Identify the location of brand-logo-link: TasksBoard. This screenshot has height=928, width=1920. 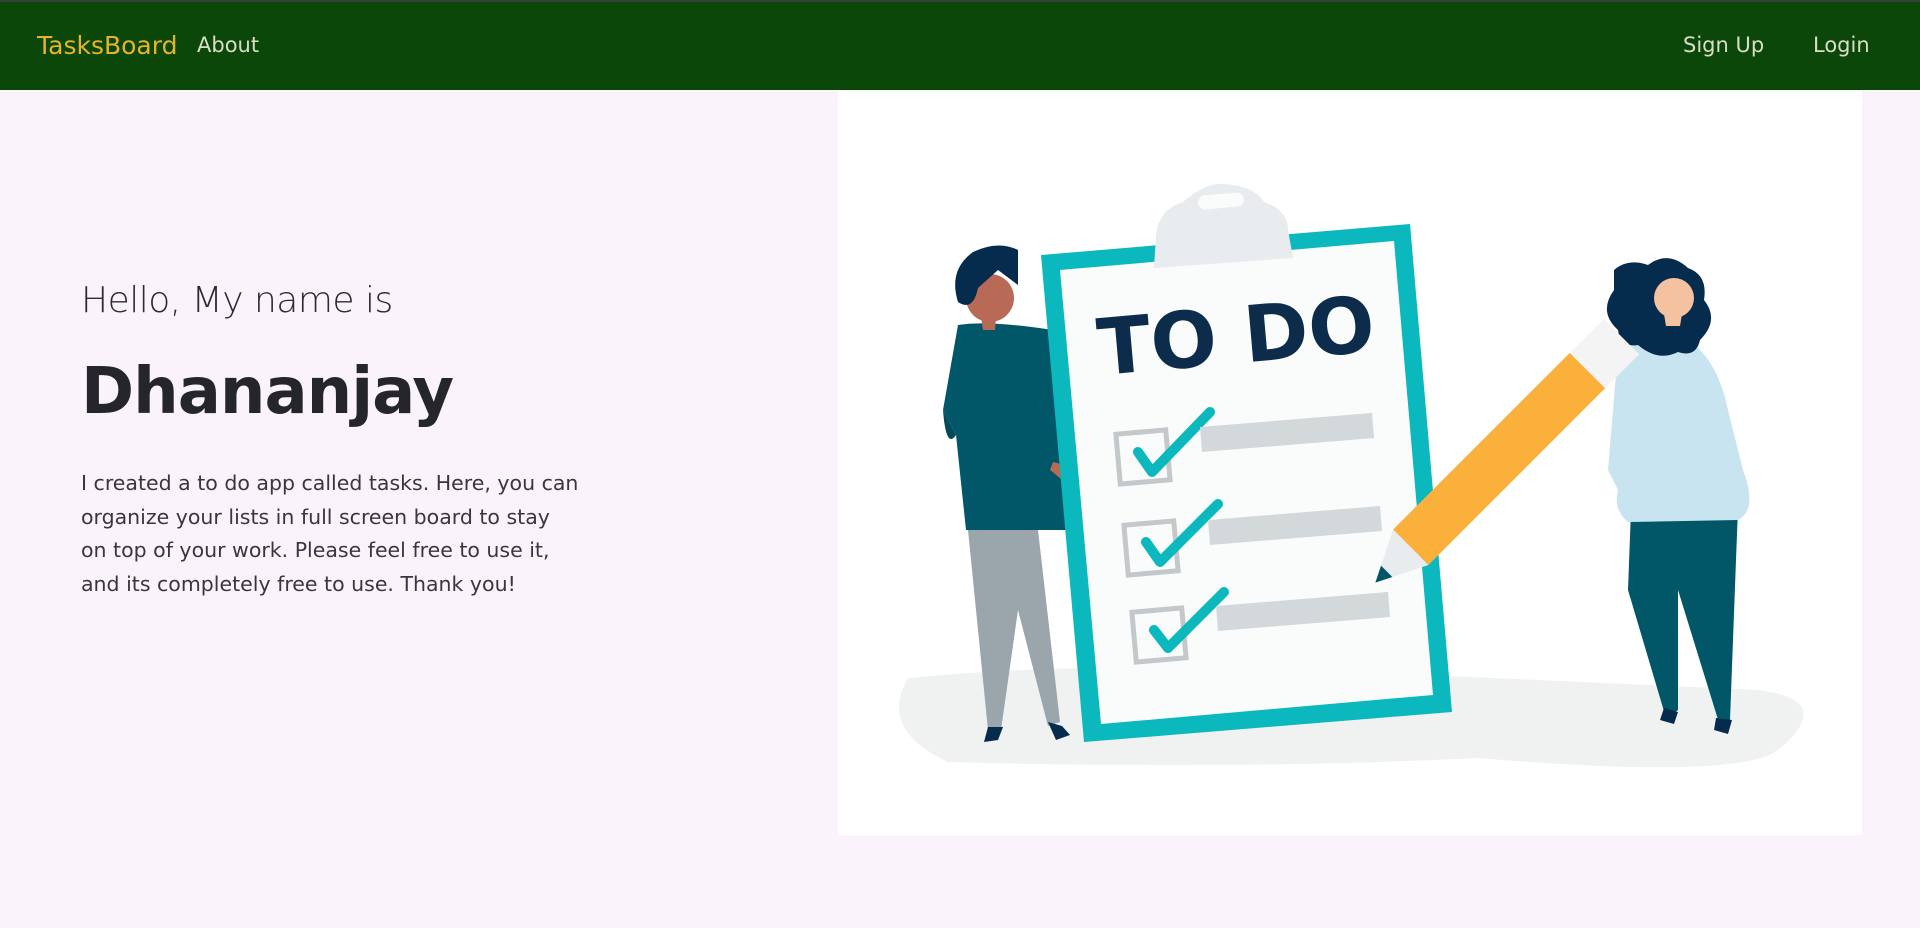
(107, 45).